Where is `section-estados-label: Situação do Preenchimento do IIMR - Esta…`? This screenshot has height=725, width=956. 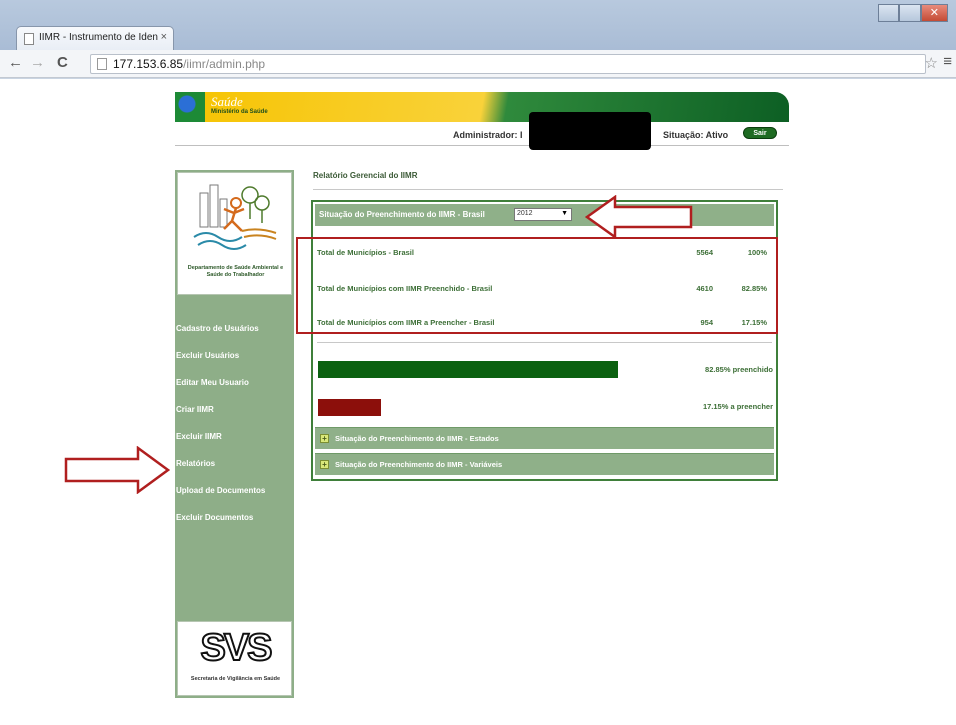
section-estados-label: Situação do Preenchimento do IIMR - Esta… is located at coordinates (417, 438).